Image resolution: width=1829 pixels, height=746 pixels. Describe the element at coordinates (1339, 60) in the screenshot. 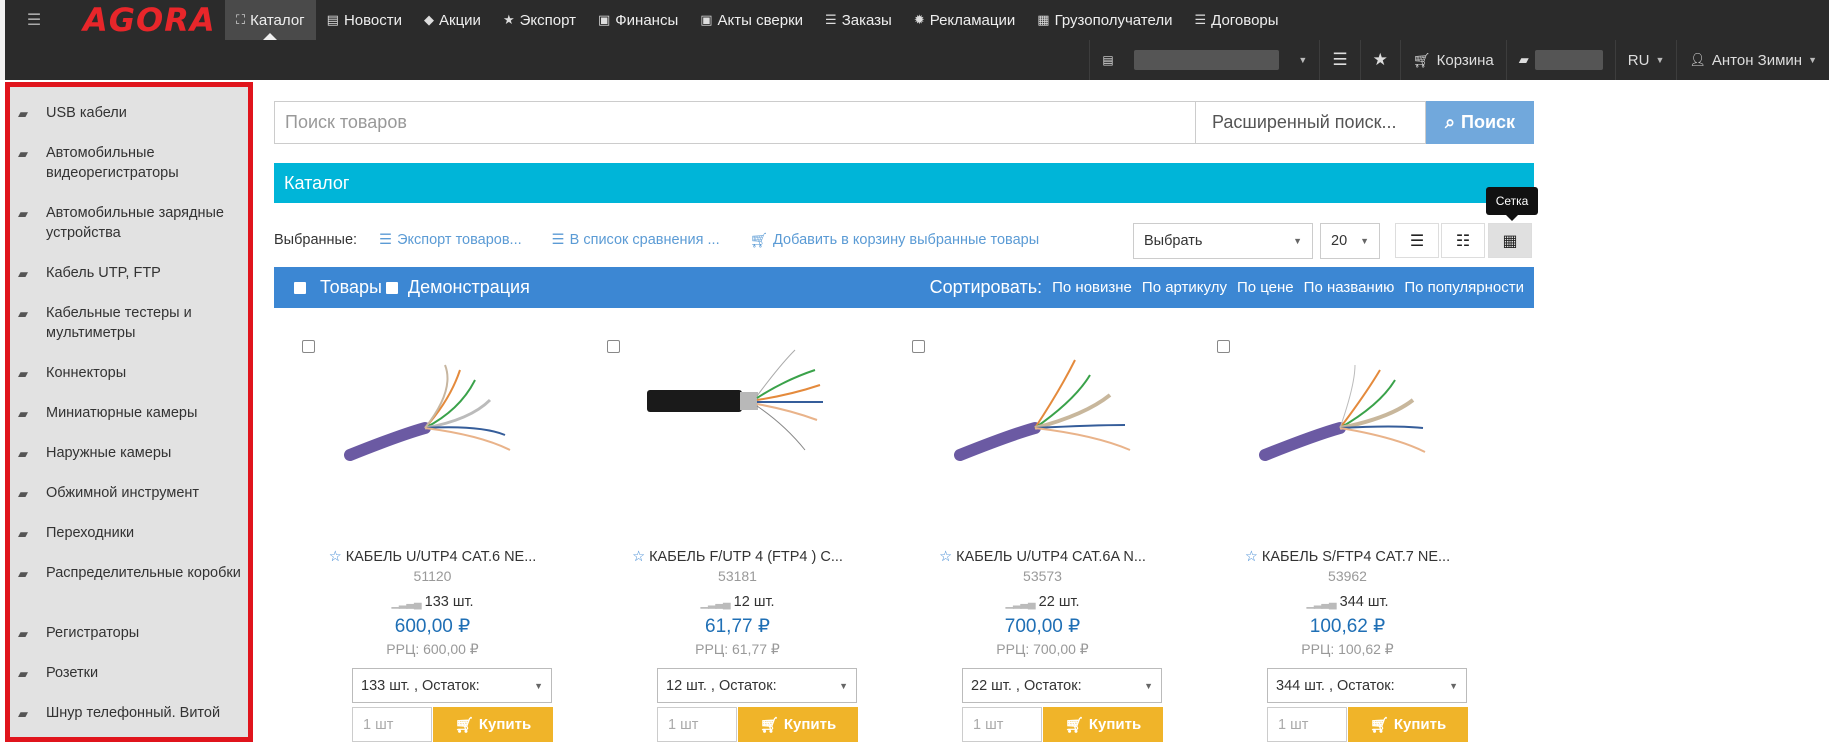

I see `list-view-button: ☰` at that location.